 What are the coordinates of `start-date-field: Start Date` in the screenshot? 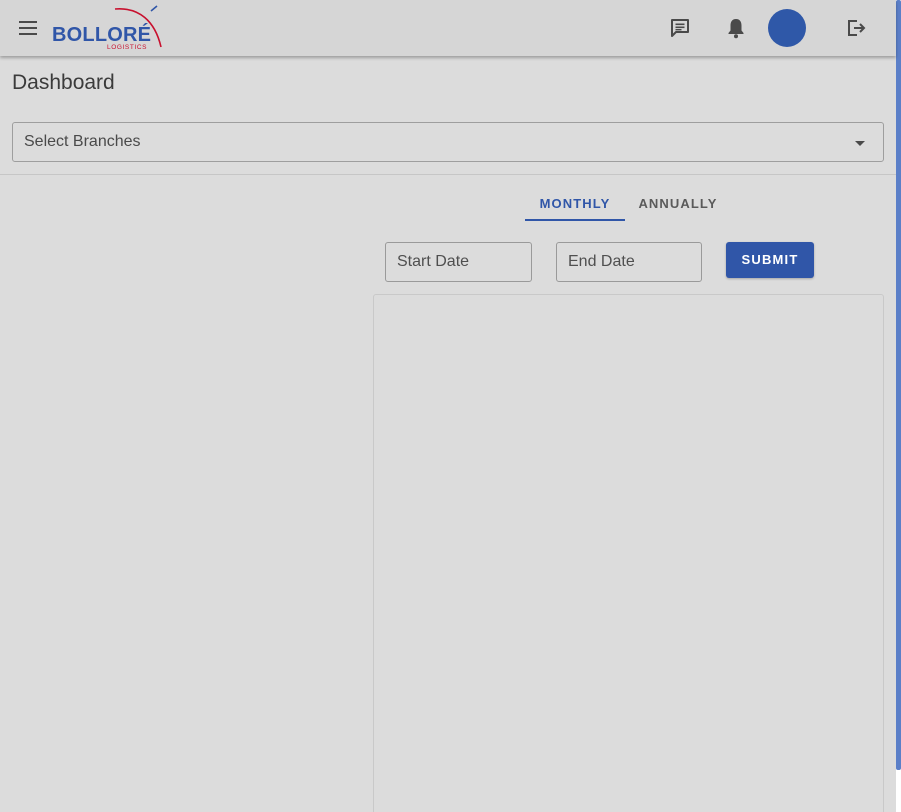 It's located at (458, 262).